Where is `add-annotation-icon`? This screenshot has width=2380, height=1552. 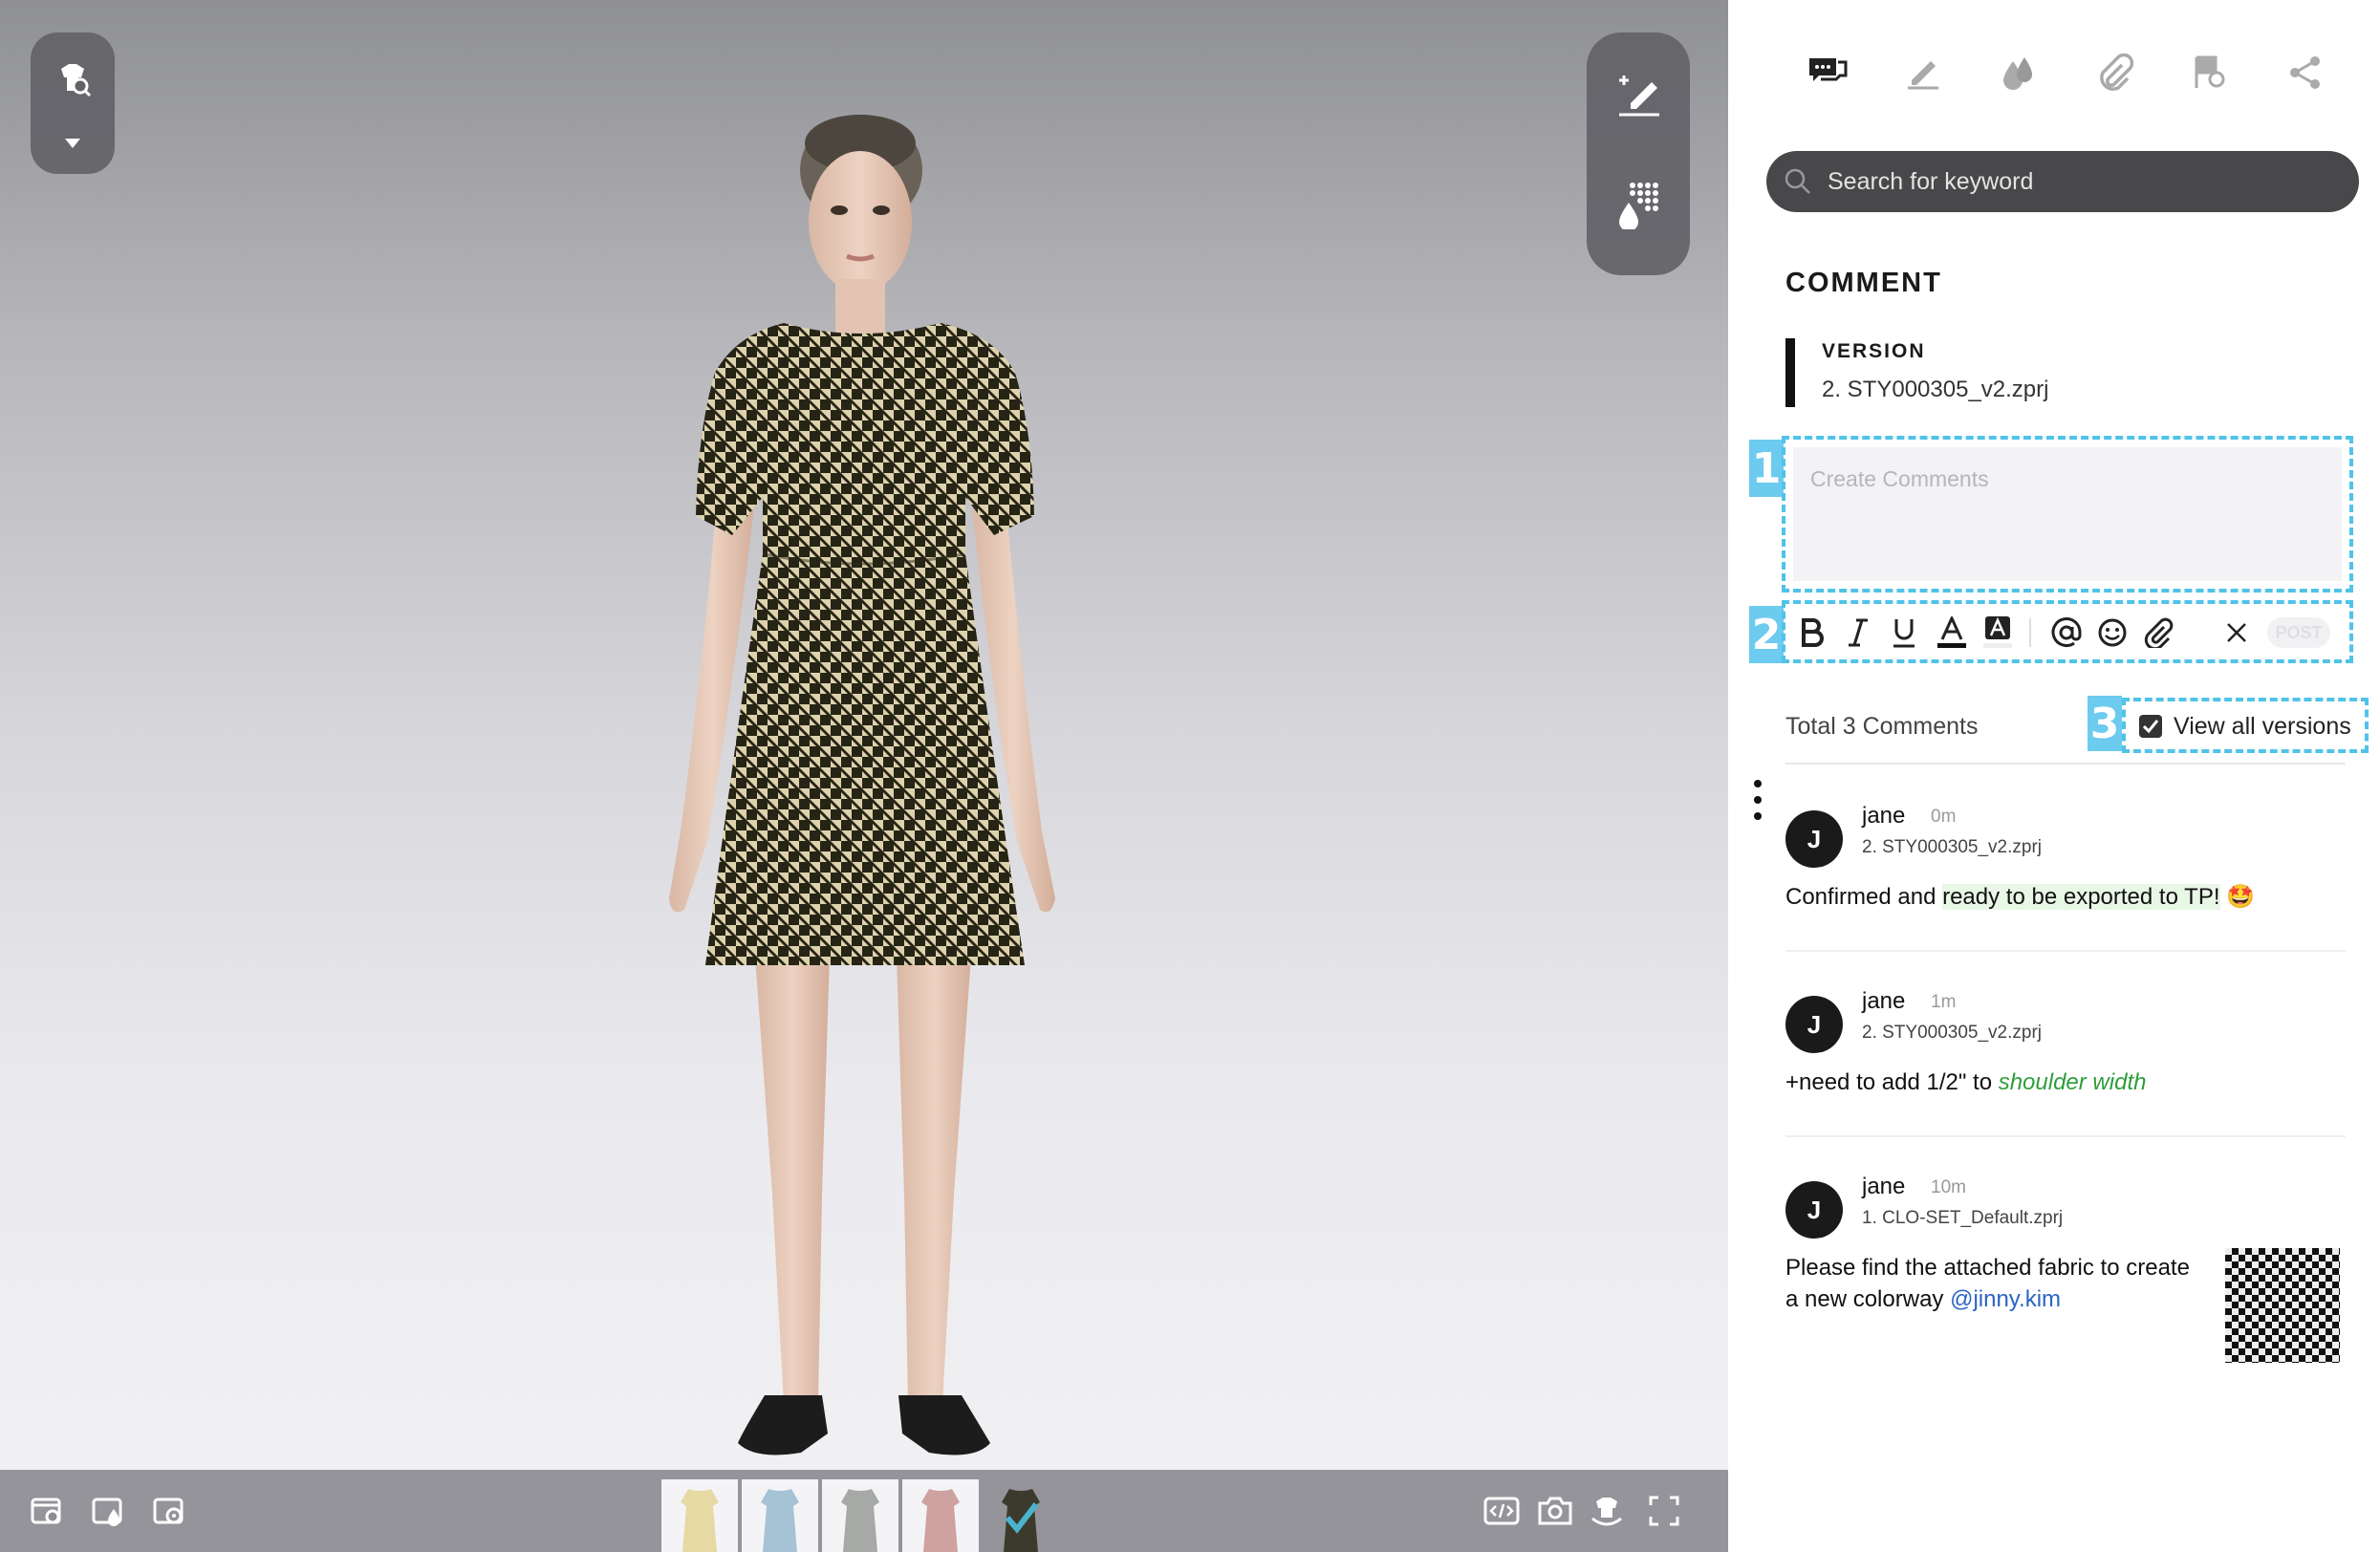 add-annotation-icon is located at coordinates (1638, 93).